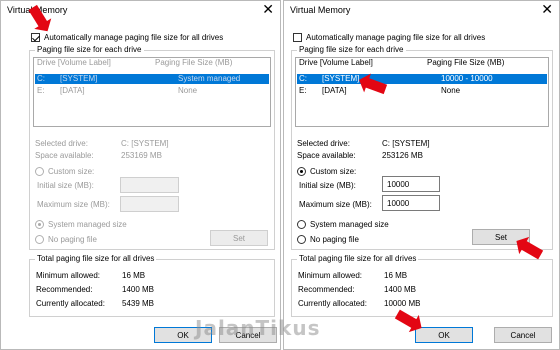 Image resolution: width=560 pixels, height=350 pixels. What do you see at coordinates (402, 155) in the screenshot?
I see `space-available-value: 253126 MB` at bounding box center [402, 155].